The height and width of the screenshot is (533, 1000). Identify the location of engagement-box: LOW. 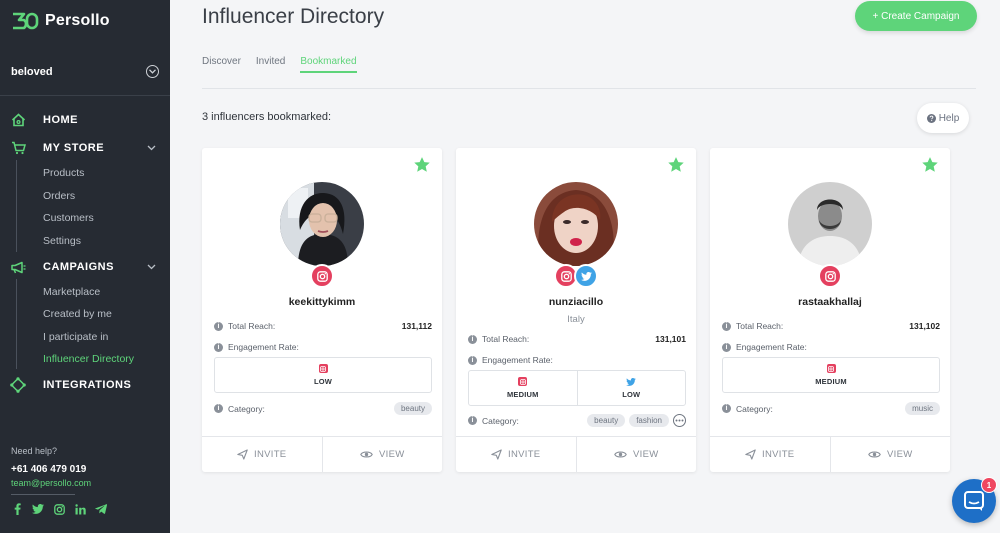
(323, 375).